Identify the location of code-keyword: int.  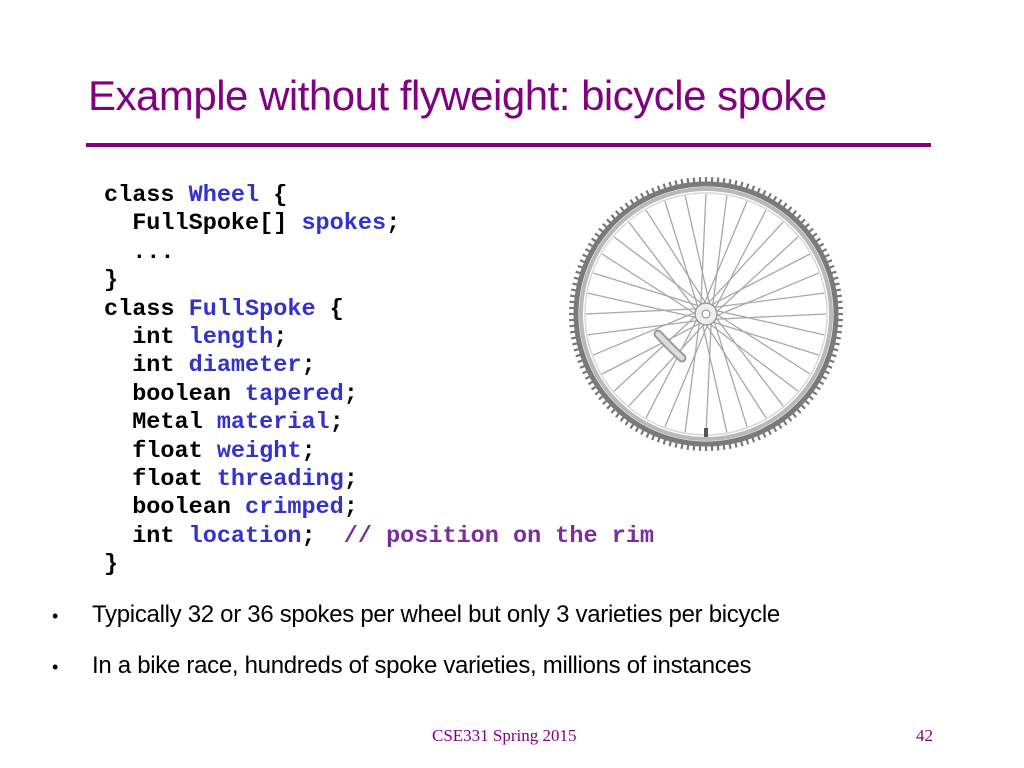
(146, 366).